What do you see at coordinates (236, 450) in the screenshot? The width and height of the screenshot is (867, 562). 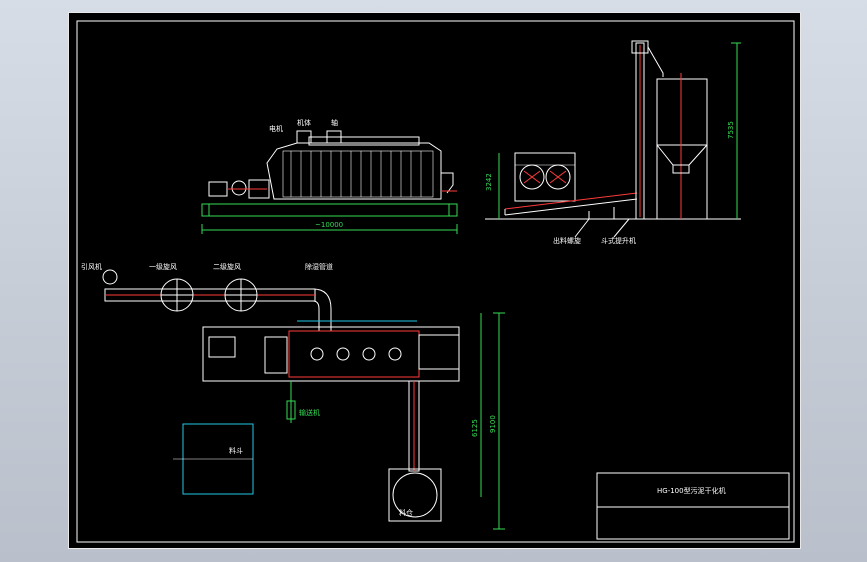 I see `label-plan-hopper: 料斗` at bounding box center [236, 450].